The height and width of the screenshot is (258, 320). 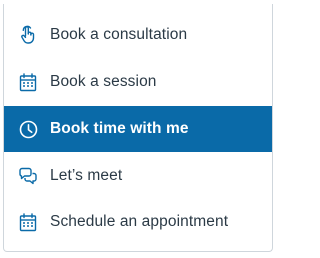 I want to click on menu-item-book-a-consultation: Book a consultation, so click(x=138, y=35).